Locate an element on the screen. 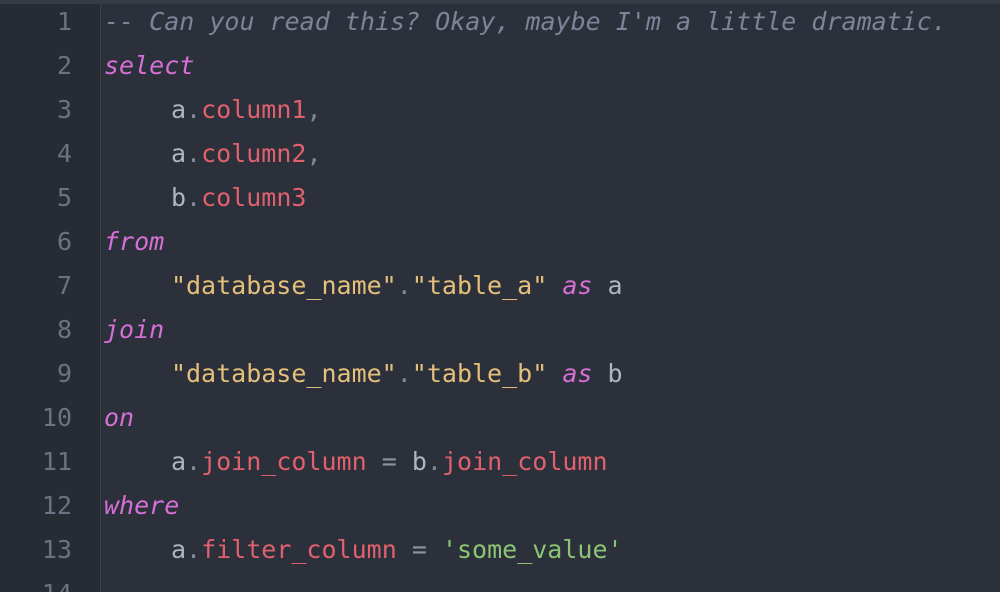 Image resolution: width=1000 pixels, height=592 pixels. editor-top-edge is located at coordinates (500, 2).